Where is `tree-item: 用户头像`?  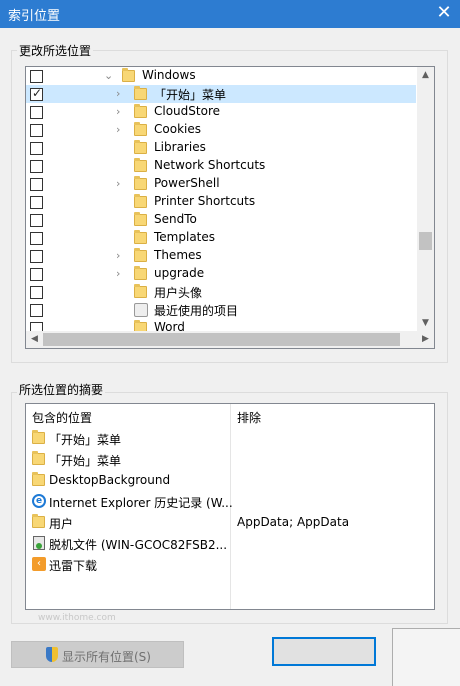 tree-item: 用户头像 is located at coordinates (221, 292).